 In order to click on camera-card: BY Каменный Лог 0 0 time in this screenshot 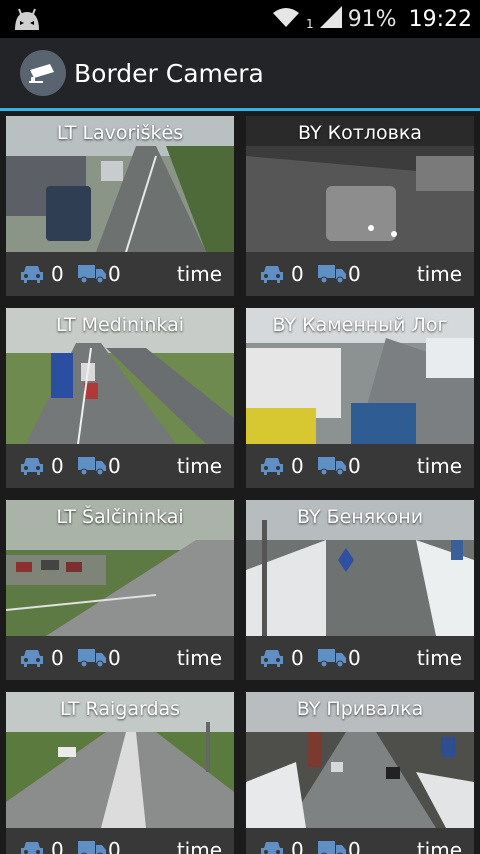, I will do `click(360, 398)`.